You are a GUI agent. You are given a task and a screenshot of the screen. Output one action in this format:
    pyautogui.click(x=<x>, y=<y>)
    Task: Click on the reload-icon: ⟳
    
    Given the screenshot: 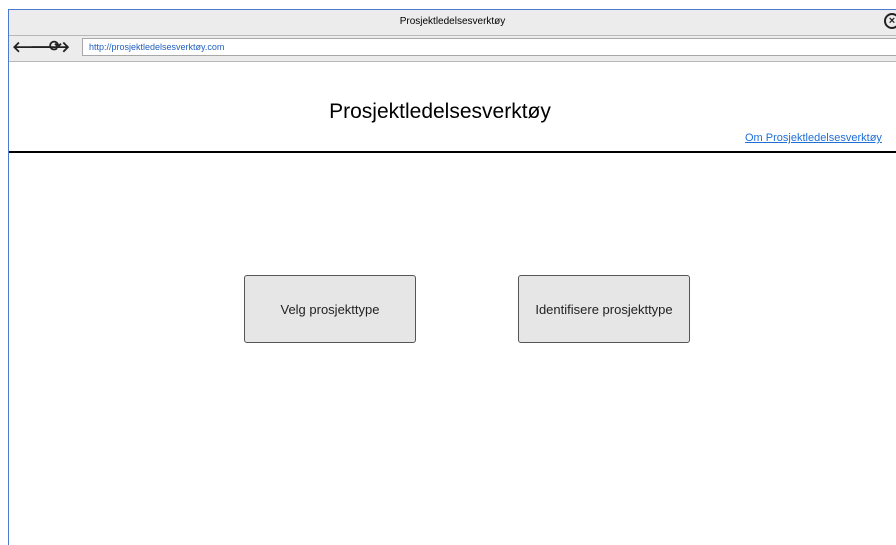 What is the action you would take?
    pyautogui.click(x=55, y=47)
    